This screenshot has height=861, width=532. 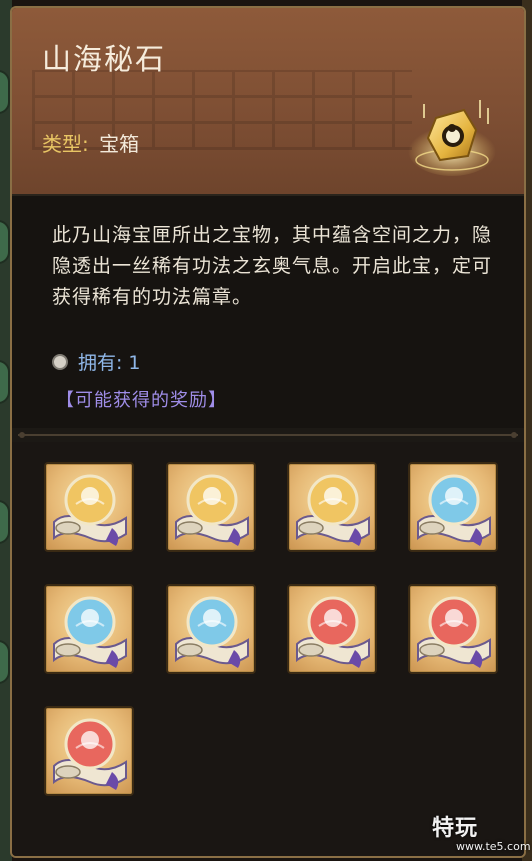 What do you see at coordinates (141, 400) in the screenshot?
I see `rewards-heading: 【可能获得的奖励】` at bounding box center [141, 400].